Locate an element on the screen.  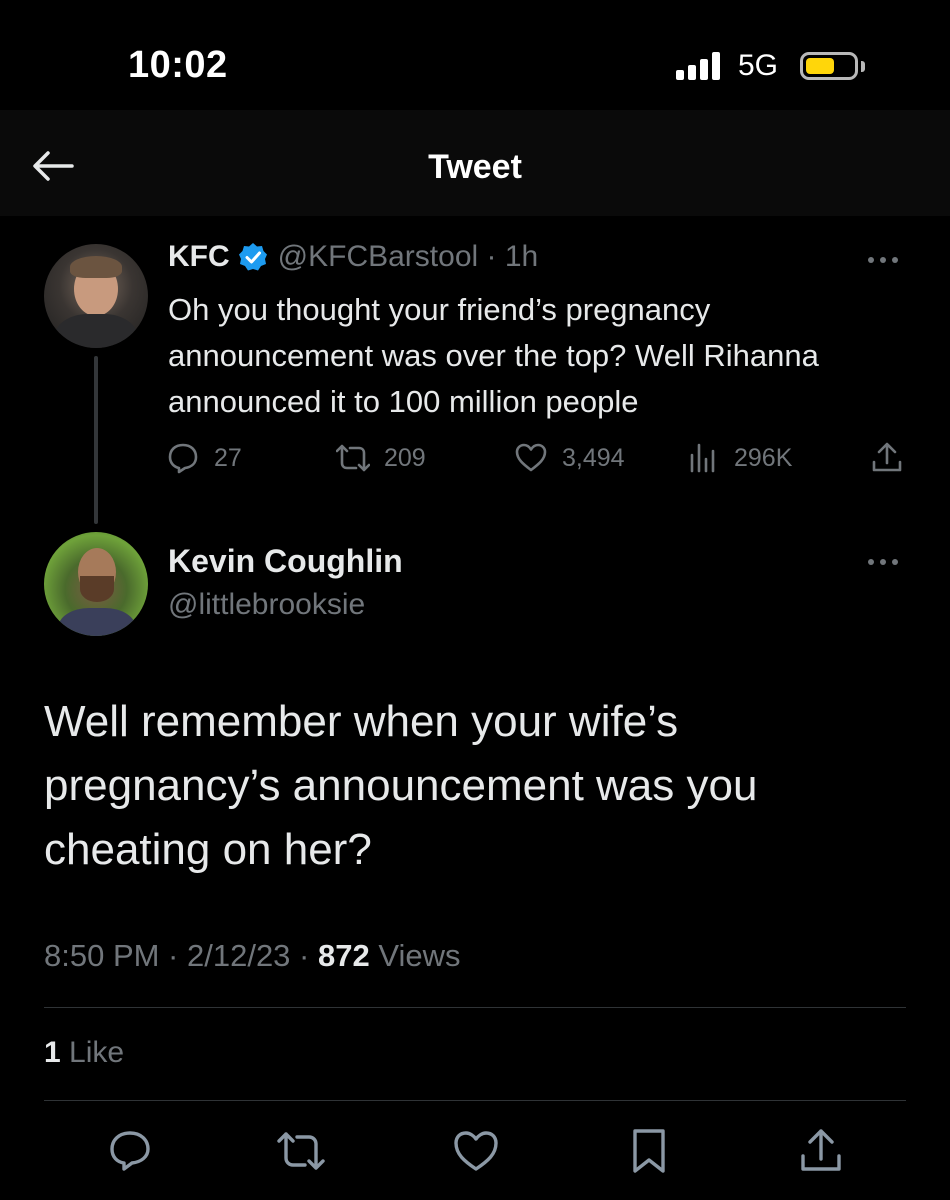
likes-summary: 1 Like is located at coordinates (84, 1053).